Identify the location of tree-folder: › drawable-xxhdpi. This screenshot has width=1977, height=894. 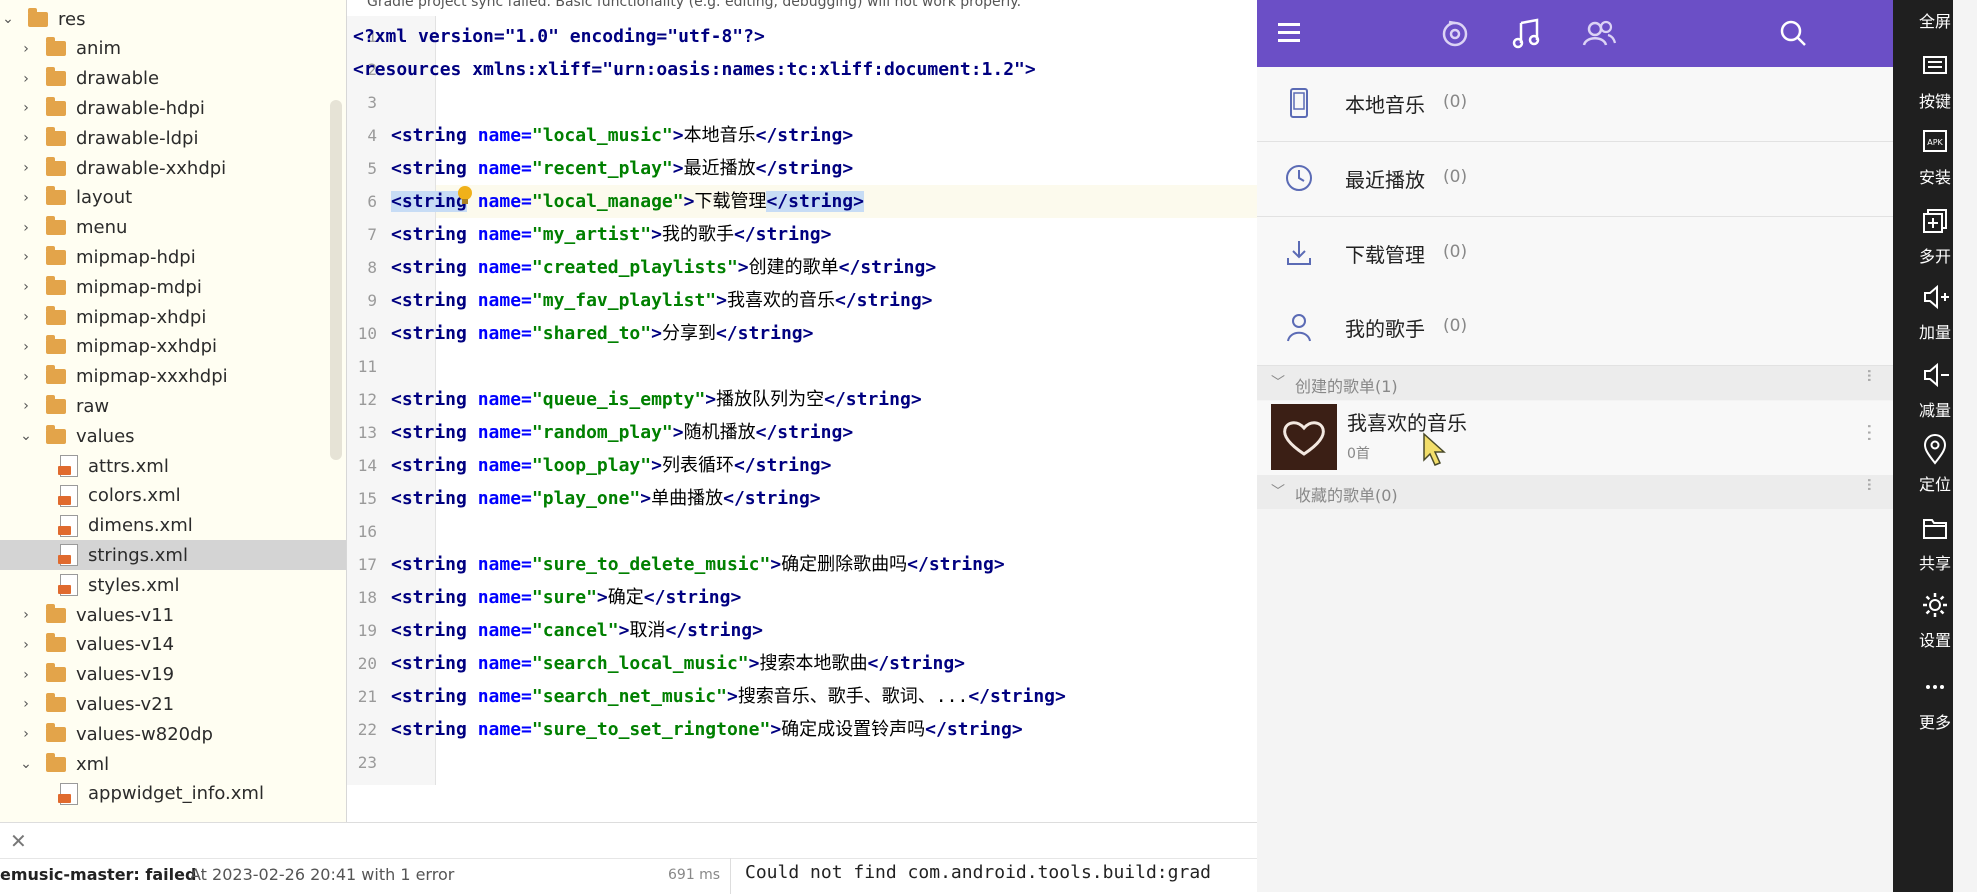
(173, 168).